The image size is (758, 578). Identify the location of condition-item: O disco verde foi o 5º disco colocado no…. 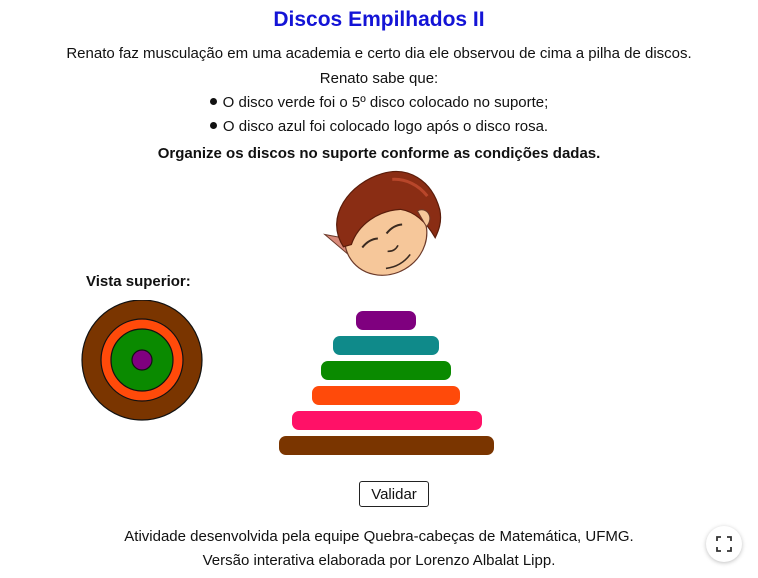
(379, 102).